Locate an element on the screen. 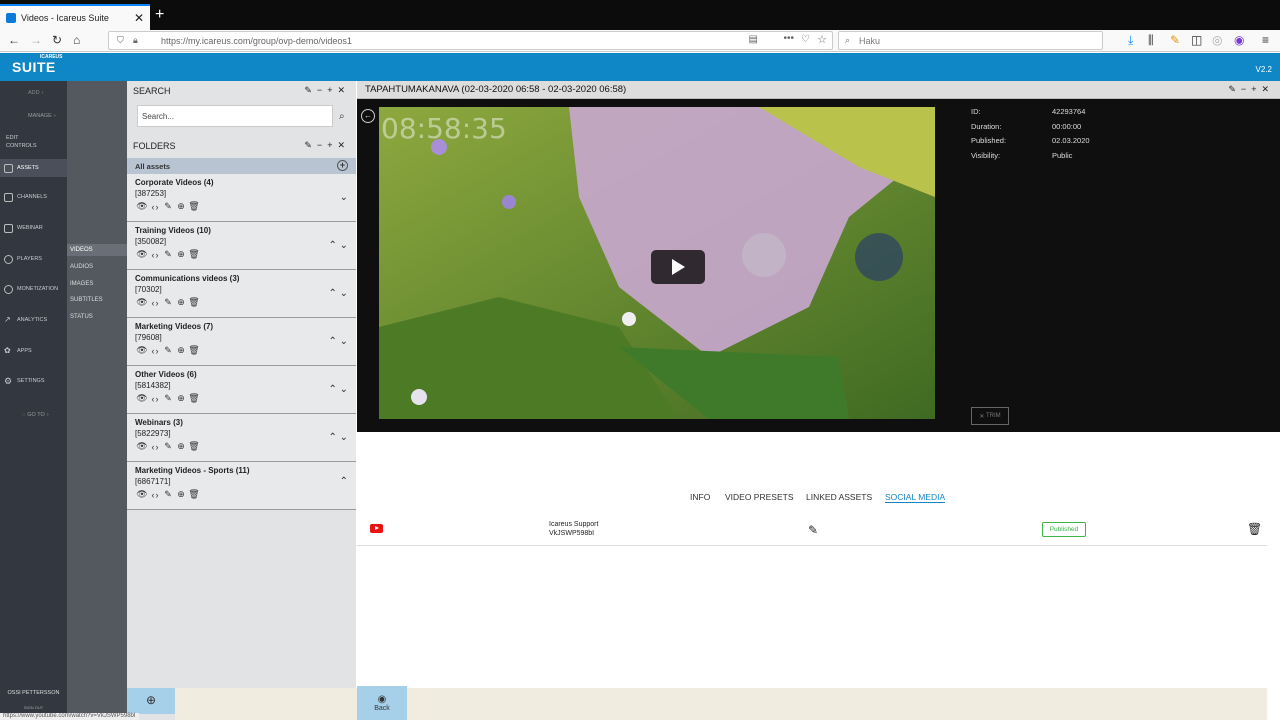 The image size is (1280, 720). folder-item: Other Videos (6) [5814382] 👁︎ ‹› ✎ ⊕ 🗑︎ ⌃ ⌄ is located at coordinates (241, 390).